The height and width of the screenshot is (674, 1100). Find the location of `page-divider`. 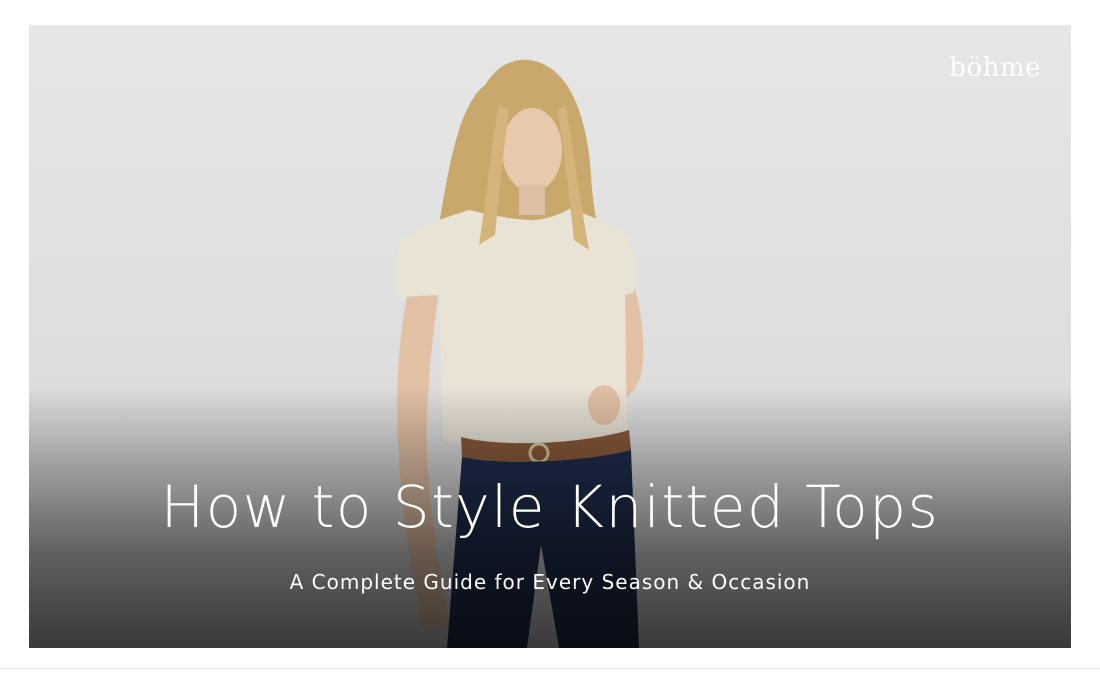

page-divider is located at coordinates (550, 668).